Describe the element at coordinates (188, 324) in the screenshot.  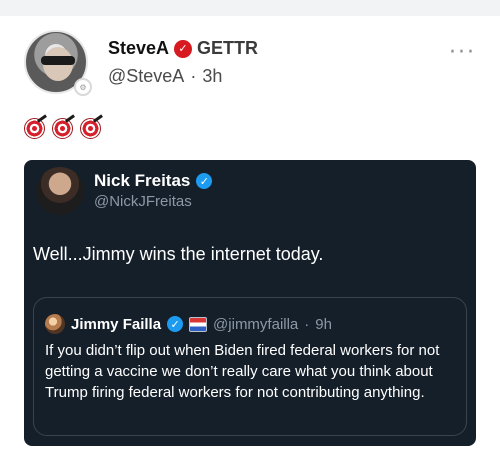
I see `nested-quote-header: Jimmy Failla ✓ @jimmyfailla · 9h` at that location.